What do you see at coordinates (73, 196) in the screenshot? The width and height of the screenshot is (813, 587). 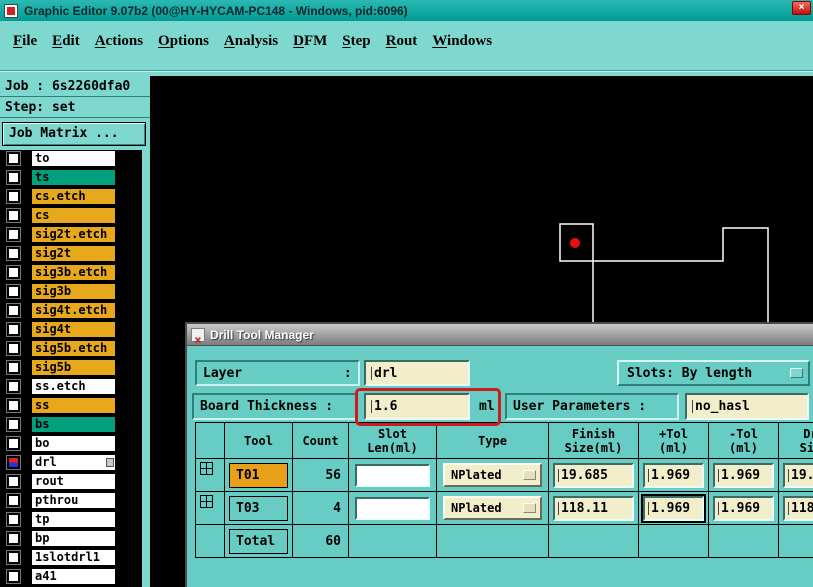 I see `layer-name-cs.etch: cs.etch` at bounding box center [73, 196].